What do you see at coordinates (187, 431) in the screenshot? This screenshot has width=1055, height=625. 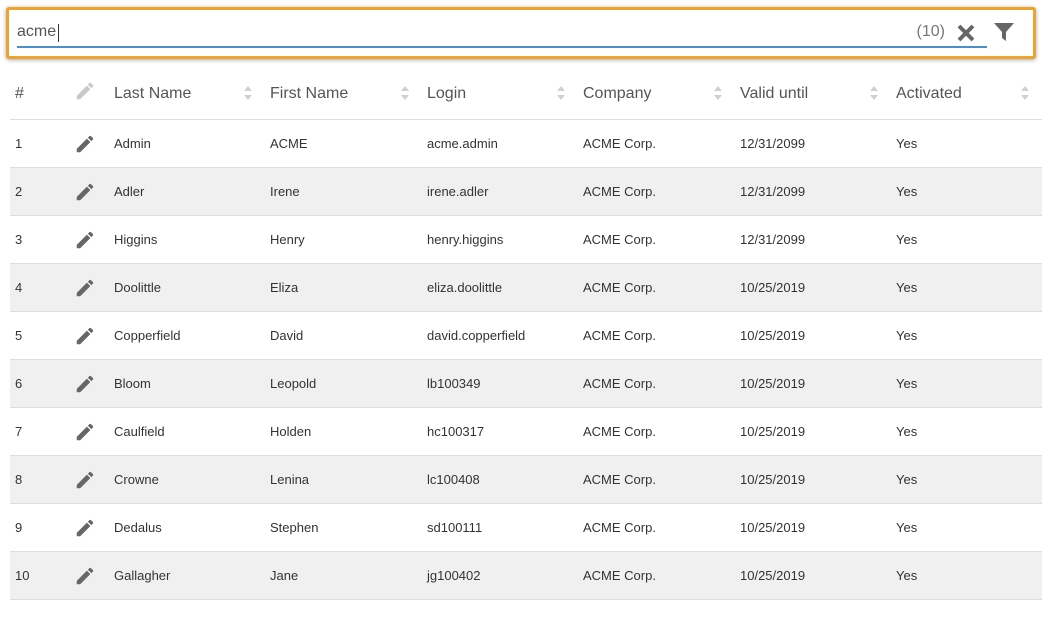 I see `cell-last-name: Caulfield` at bounding box center [187, 431].